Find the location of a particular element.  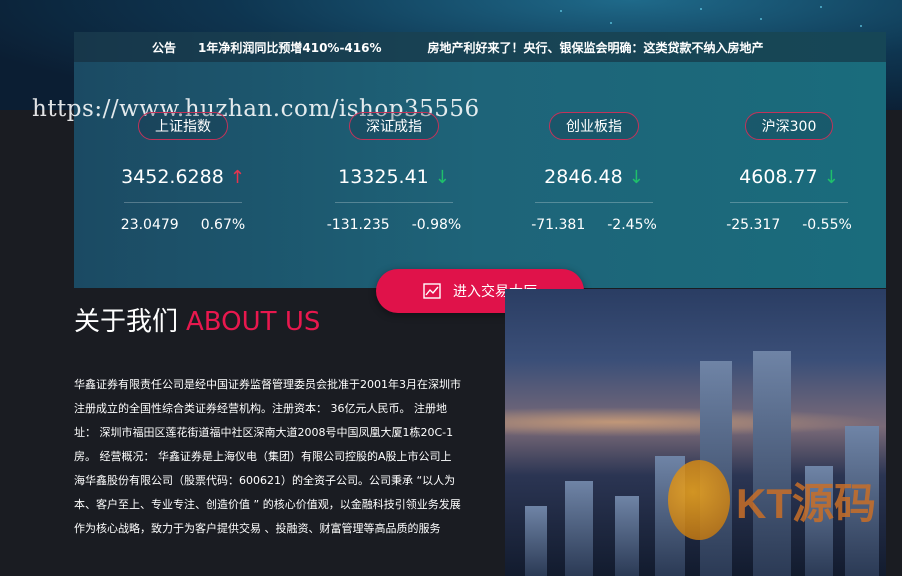

index-value: 13325.41 is located at coordinates (383, 177).